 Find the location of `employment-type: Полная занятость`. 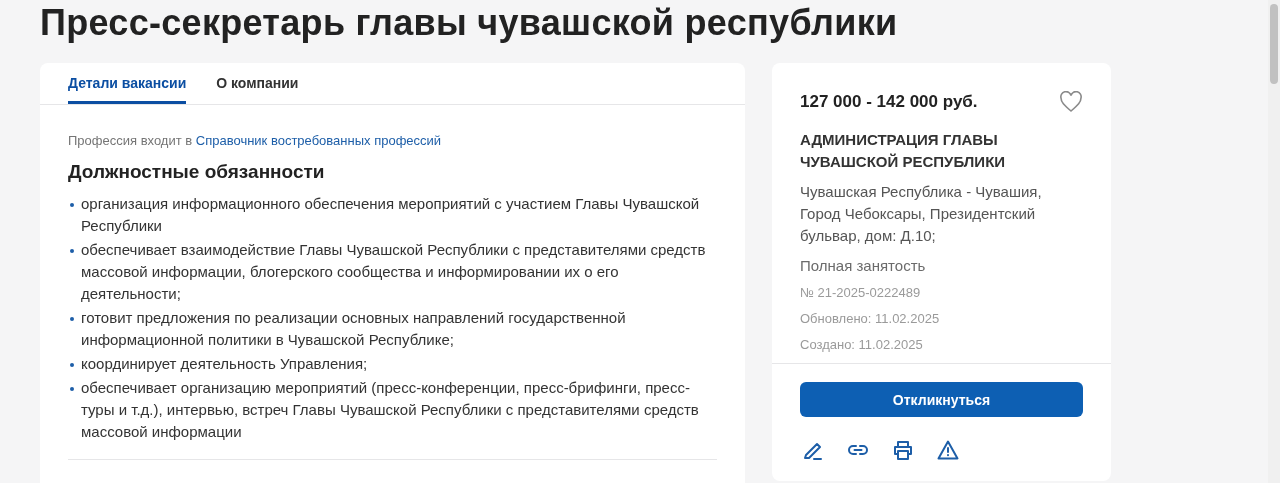

employment-type: Полная занятость is located at coordinates (863, 266).